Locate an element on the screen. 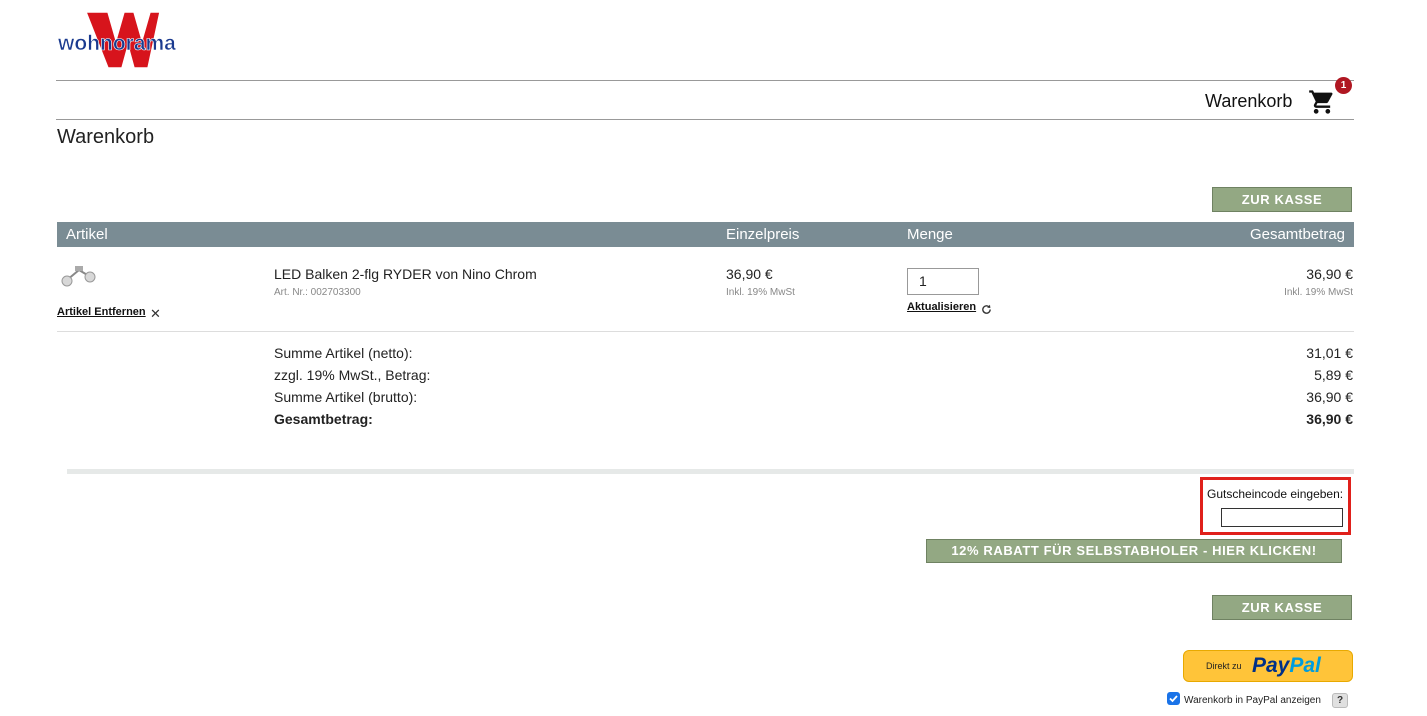  header-gesamtbetrag: Gesamtbetrag is located at coordinates (1297, 234).